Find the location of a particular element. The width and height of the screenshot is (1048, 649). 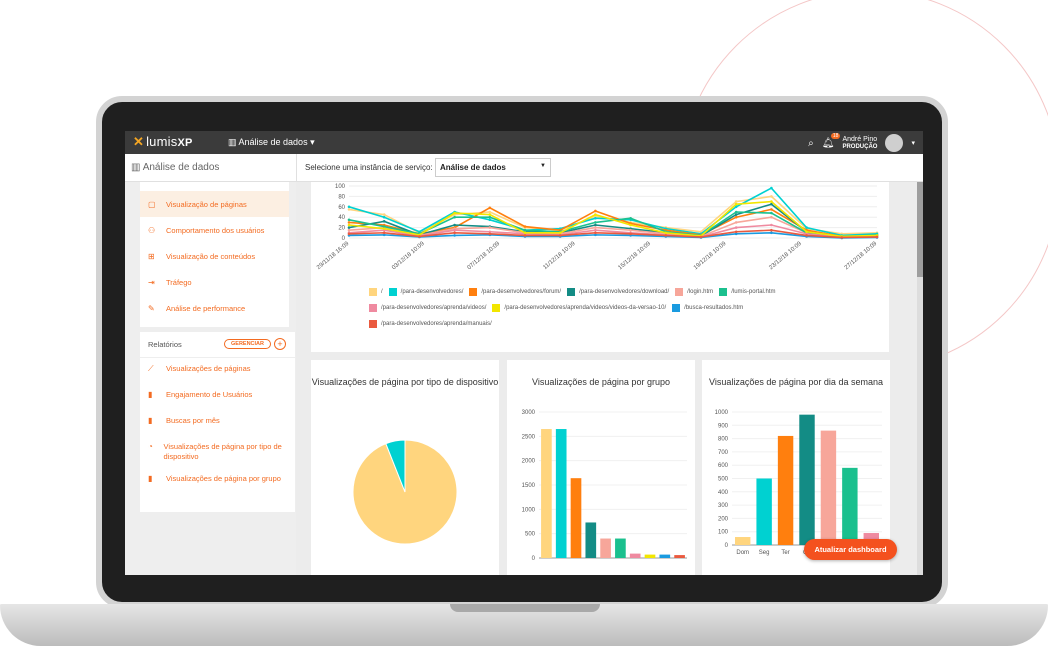

user-role: PRODUÇÃO is located at coordinates (860, 146).